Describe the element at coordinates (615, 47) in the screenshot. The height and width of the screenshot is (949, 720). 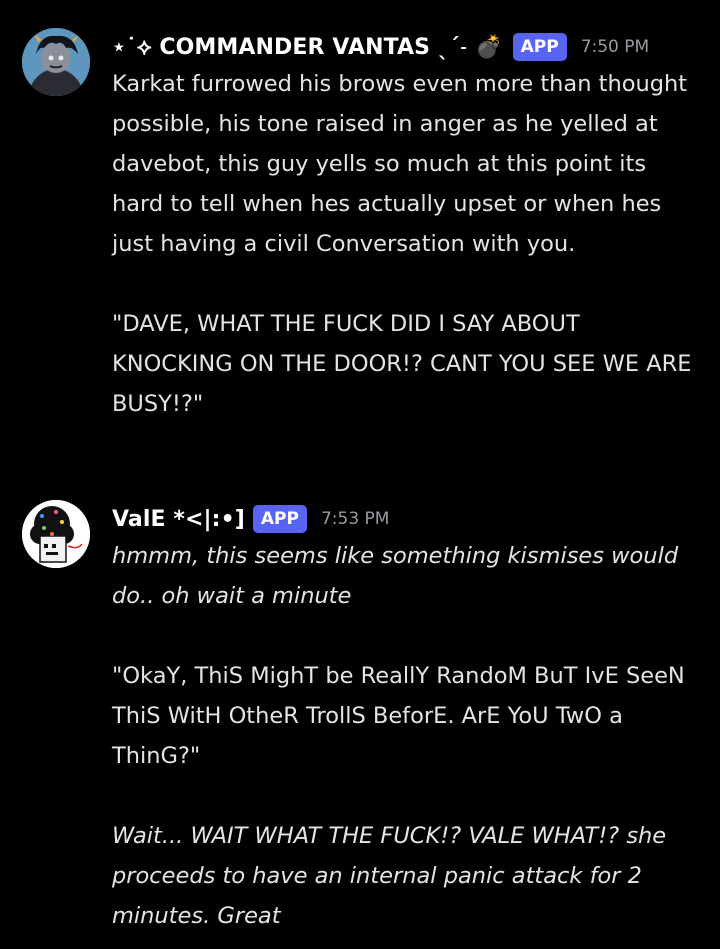
I see `timestamp: 7:50 PM` at that location.